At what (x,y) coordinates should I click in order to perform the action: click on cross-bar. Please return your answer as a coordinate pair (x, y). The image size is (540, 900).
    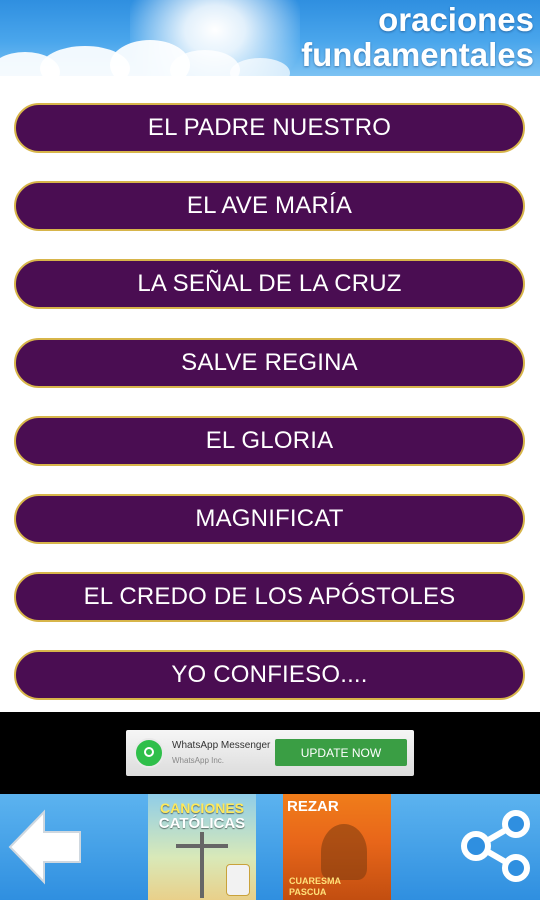
    Looking at the image, I should click on (202, 846).